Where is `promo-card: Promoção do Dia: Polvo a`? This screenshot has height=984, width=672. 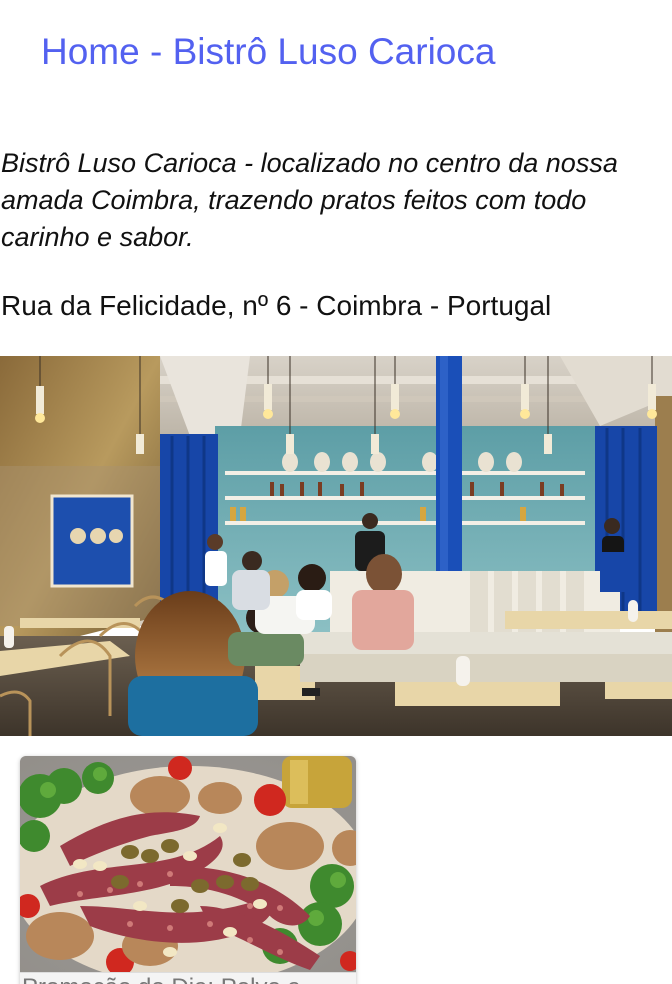
promo-card: Promoção do Dia: Polvo a is located at coordinates (188, 870).